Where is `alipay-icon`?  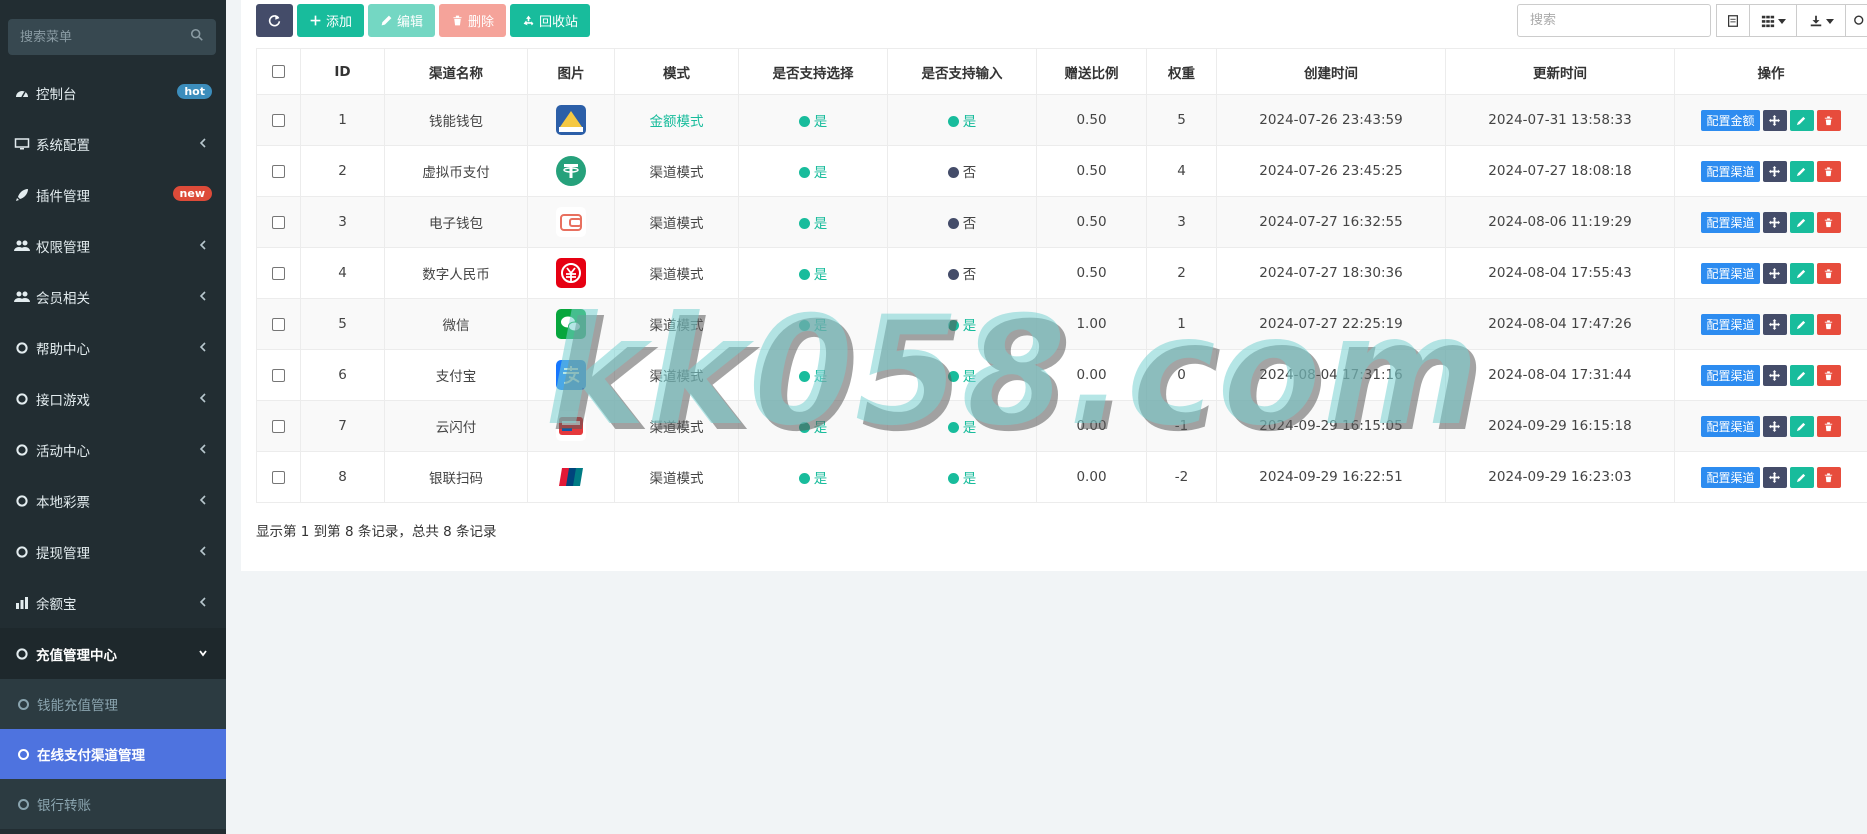 alipay-icon is located at coordinates (571, 375).